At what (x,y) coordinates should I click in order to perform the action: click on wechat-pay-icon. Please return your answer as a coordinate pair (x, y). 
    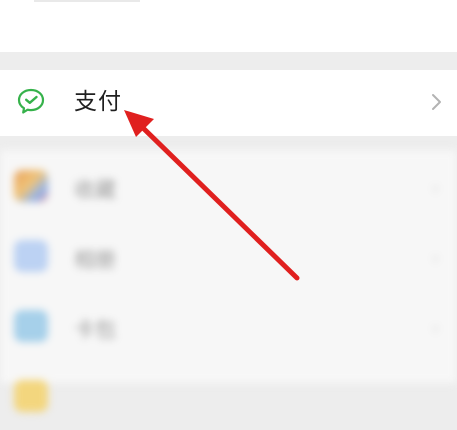
    Looking at the image, I should click on (31, 101).